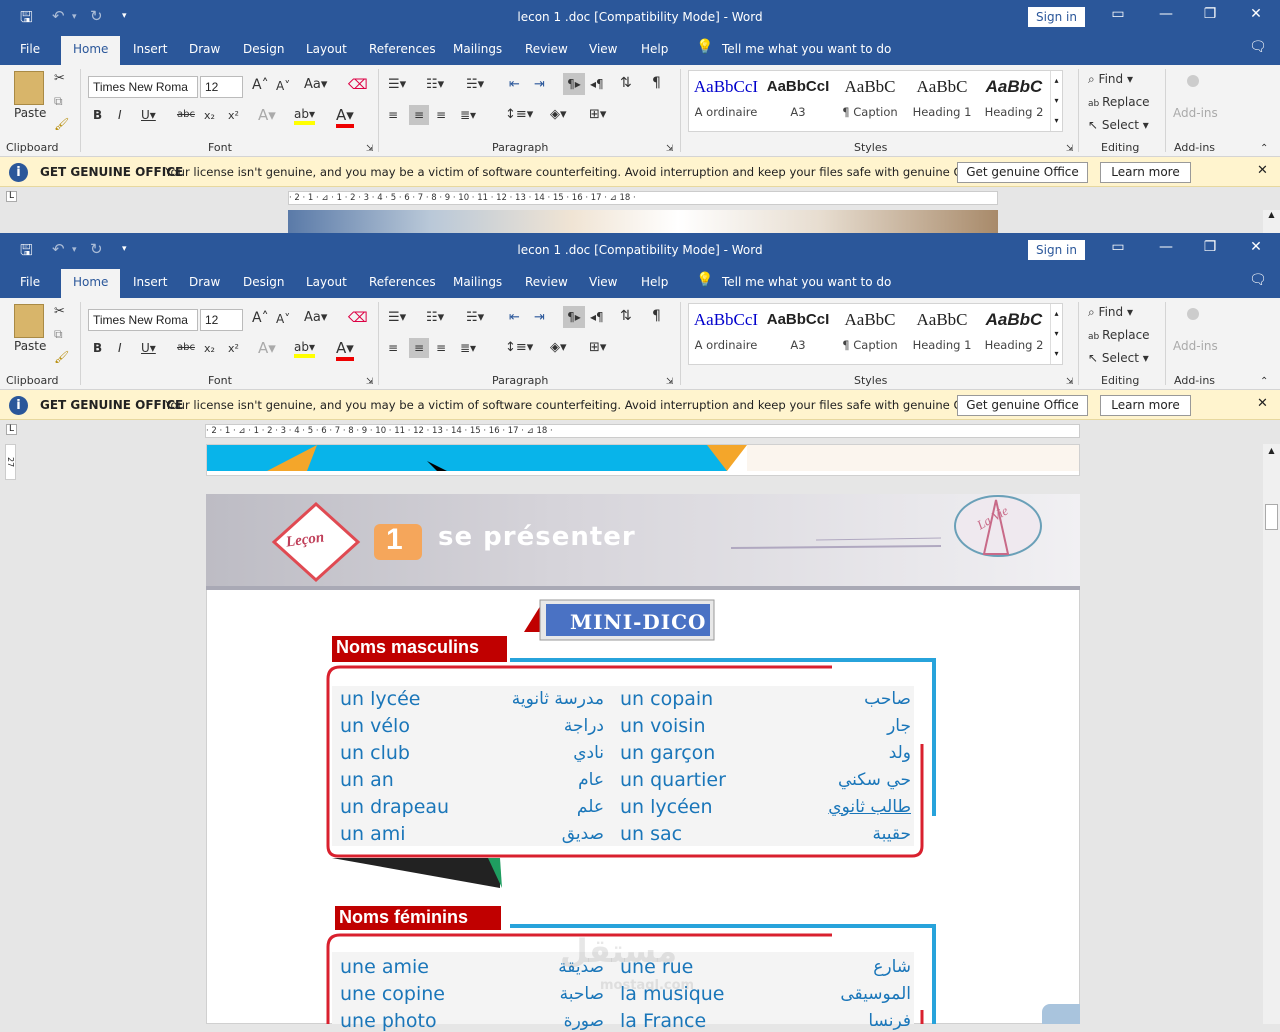 Image resolution: width=1280 pixels, height=1032 pixels. What do you see at coordinates (1264, 381) in the screenshot?
I see `collapse-ribbon-icon: ⌃` at bounding box center [1264, 381].